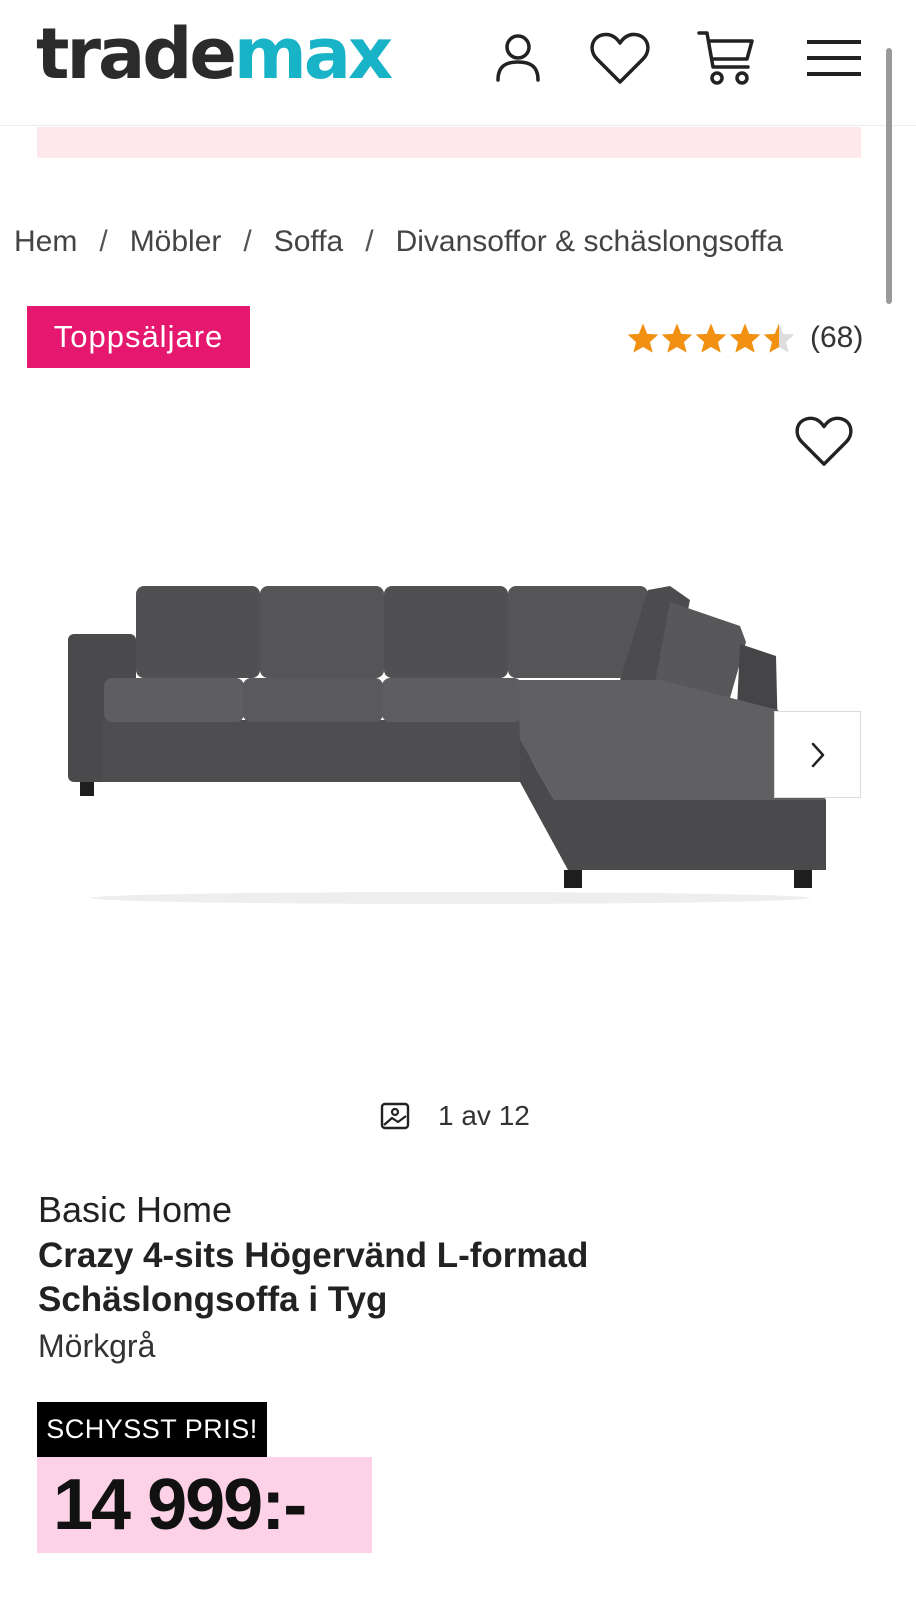 The width and height of the screenshot is (916, 1600). I want to click on add-to-wishlist-button, so click(824, 441).